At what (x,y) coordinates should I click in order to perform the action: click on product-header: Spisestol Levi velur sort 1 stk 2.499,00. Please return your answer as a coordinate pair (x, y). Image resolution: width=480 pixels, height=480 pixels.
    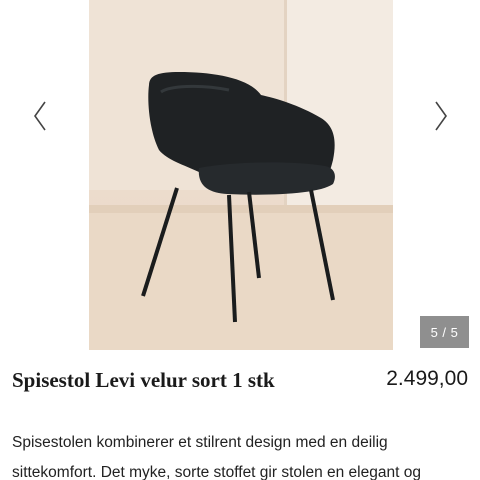
    Looking at the image, I should click on (241, 382).